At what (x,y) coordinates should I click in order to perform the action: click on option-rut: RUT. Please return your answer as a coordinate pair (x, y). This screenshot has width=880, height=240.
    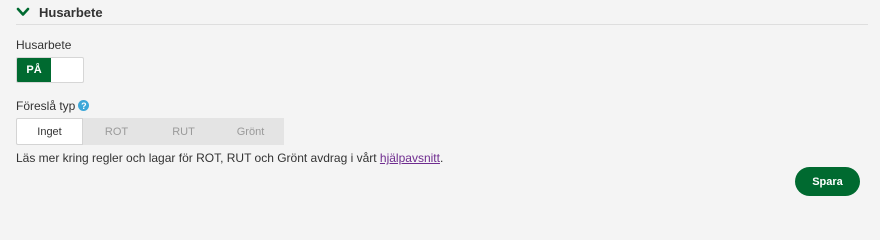
    Looking at the image, I should click on (183, 131).